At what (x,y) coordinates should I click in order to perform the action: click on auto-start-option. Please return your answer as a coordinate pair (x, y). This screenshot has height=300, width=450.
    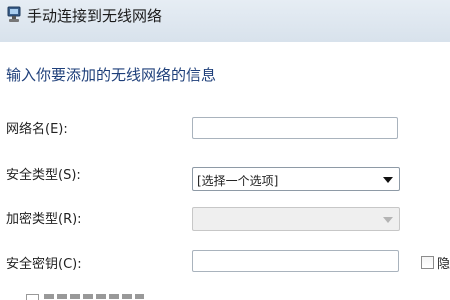
    Looking at the image, I should click on (96, 297).